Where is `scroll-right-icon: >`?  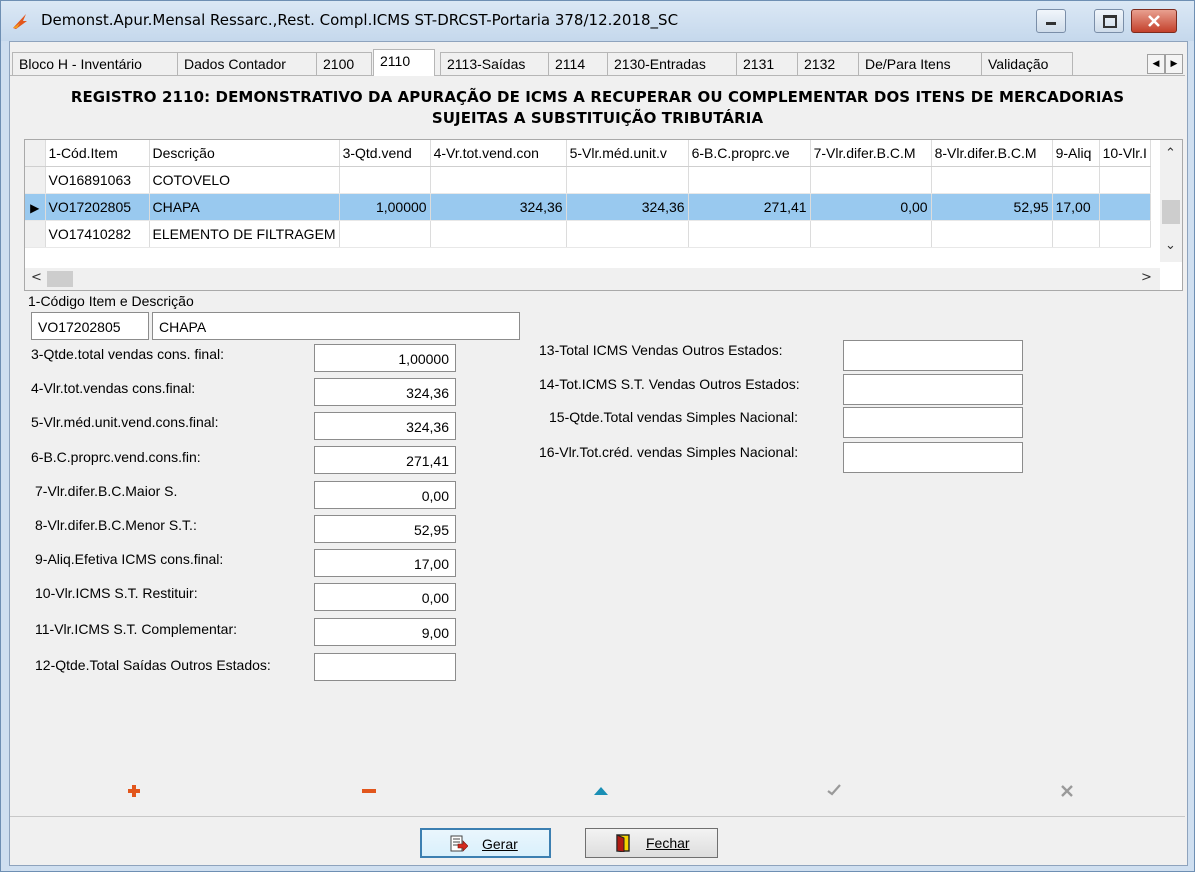 scroll-right-icon: > is located at coordinates (1146, 277).